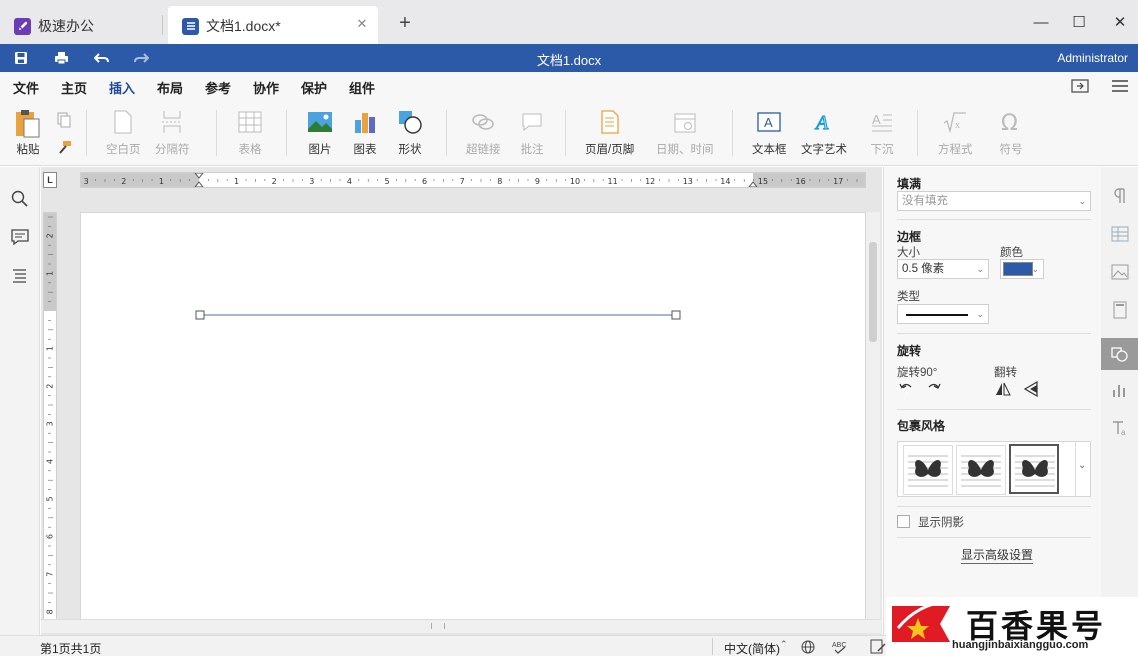  Describe the element at coordinates (362, 87) in the screenshot. I see `menu-plugins: 组件` at that location.